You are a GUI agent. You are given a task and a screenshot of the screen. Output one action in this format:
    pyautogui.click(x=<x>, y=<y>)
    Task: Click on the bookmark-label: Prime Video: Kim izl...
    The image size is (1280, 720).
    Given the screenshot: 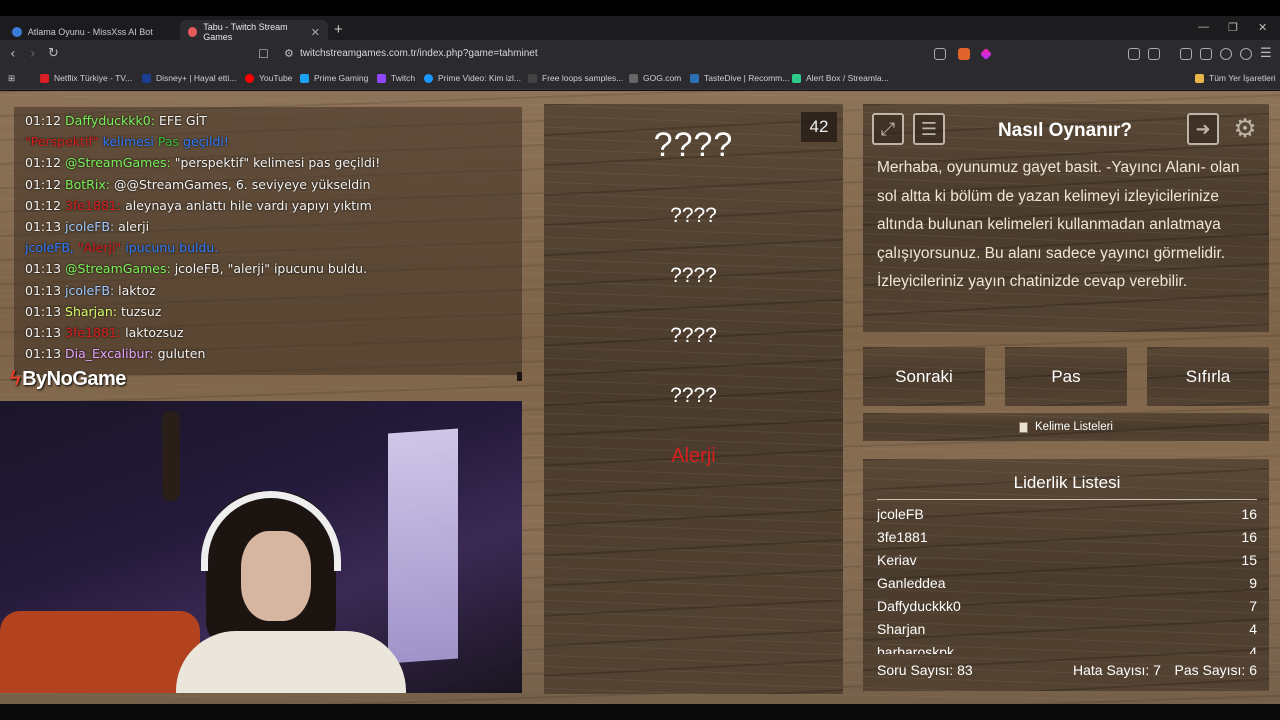 What is the action you would take?
    pyautogui.click(x=479, y=78)
    